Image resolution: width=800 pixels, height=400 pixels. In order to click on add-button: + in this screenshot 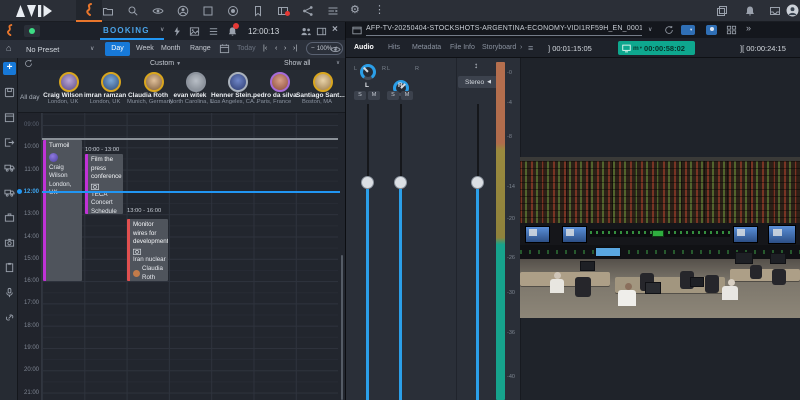, I will do `click(9, 68)`.